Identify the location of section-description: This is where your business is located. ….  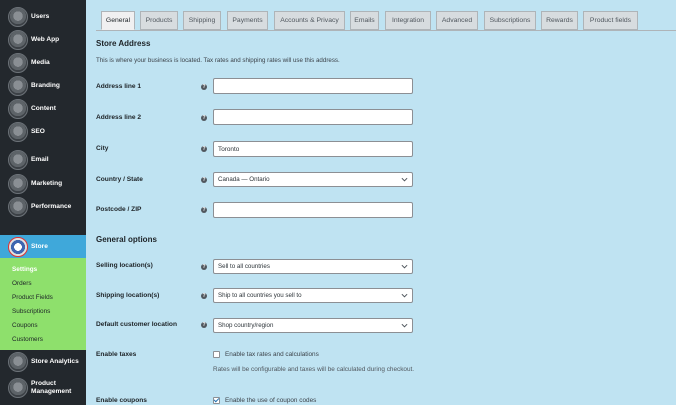
(218, 60).